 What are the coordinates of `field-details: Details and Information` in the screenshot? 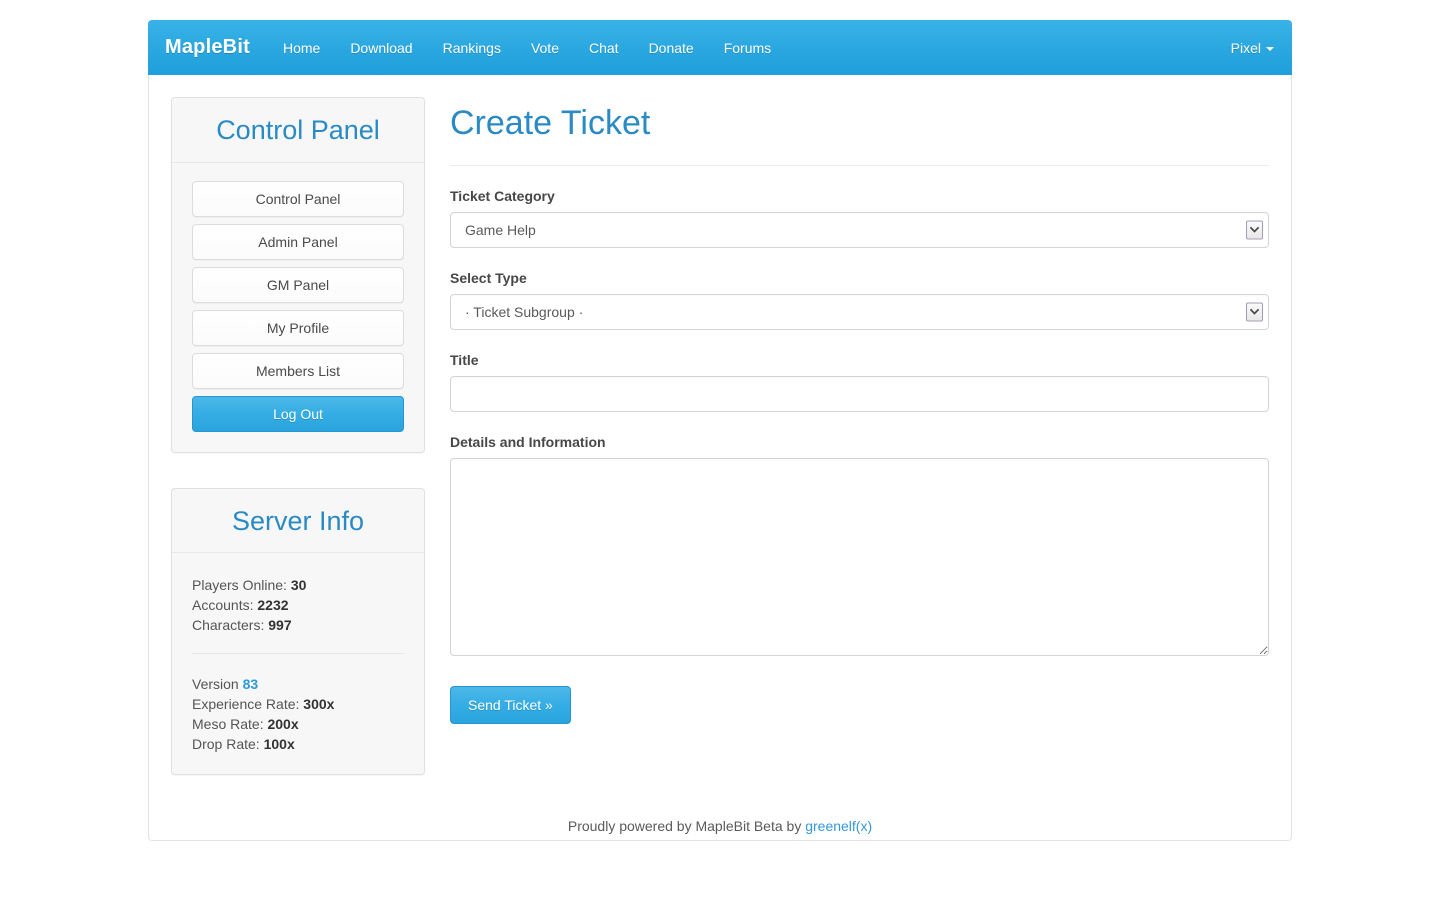 It's located at (859, 545).